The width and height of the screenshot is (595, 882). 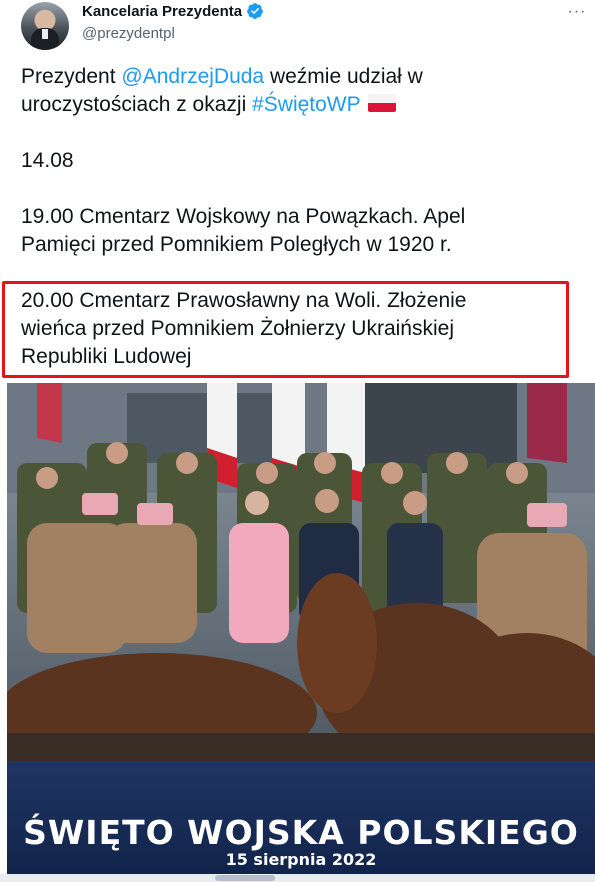 I want to click on event-2-line-3: Republiki Ludowej, so click(x=106, y=356).